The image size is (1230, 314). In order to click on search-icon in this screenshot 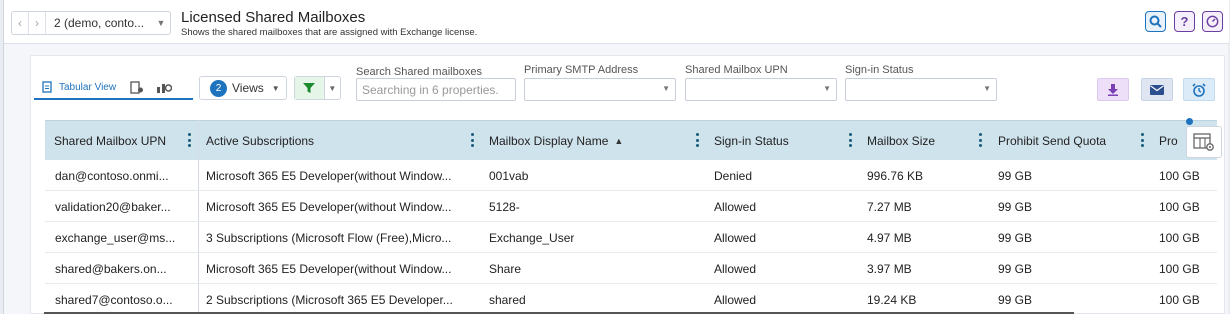, I will do `click(1155, 21)`.